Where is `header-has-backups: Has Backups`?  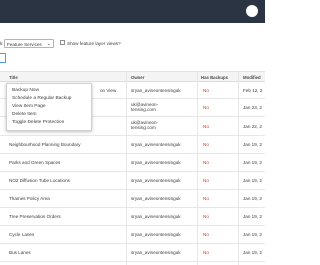 header-has-backups: Has Backups is located at coordinates (214, 77).